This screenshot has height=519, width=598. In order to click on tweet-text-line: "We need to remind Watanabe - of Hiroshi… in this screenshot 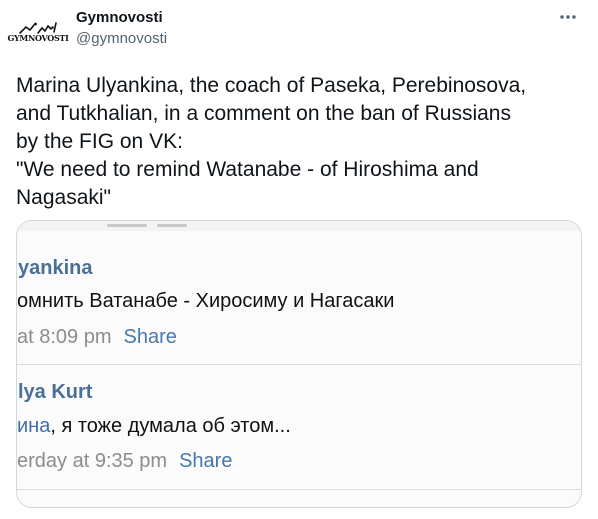, I will do `click(247, 169)`.